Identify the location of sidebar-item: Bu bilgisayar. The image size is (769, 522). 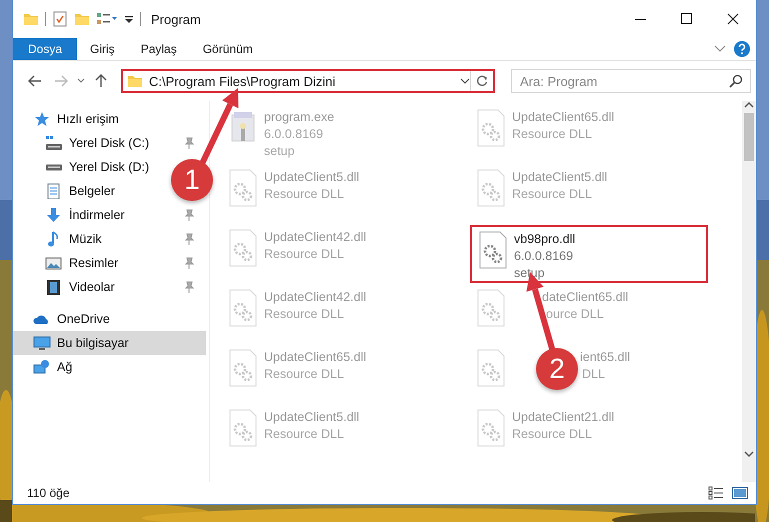
(109, 343).